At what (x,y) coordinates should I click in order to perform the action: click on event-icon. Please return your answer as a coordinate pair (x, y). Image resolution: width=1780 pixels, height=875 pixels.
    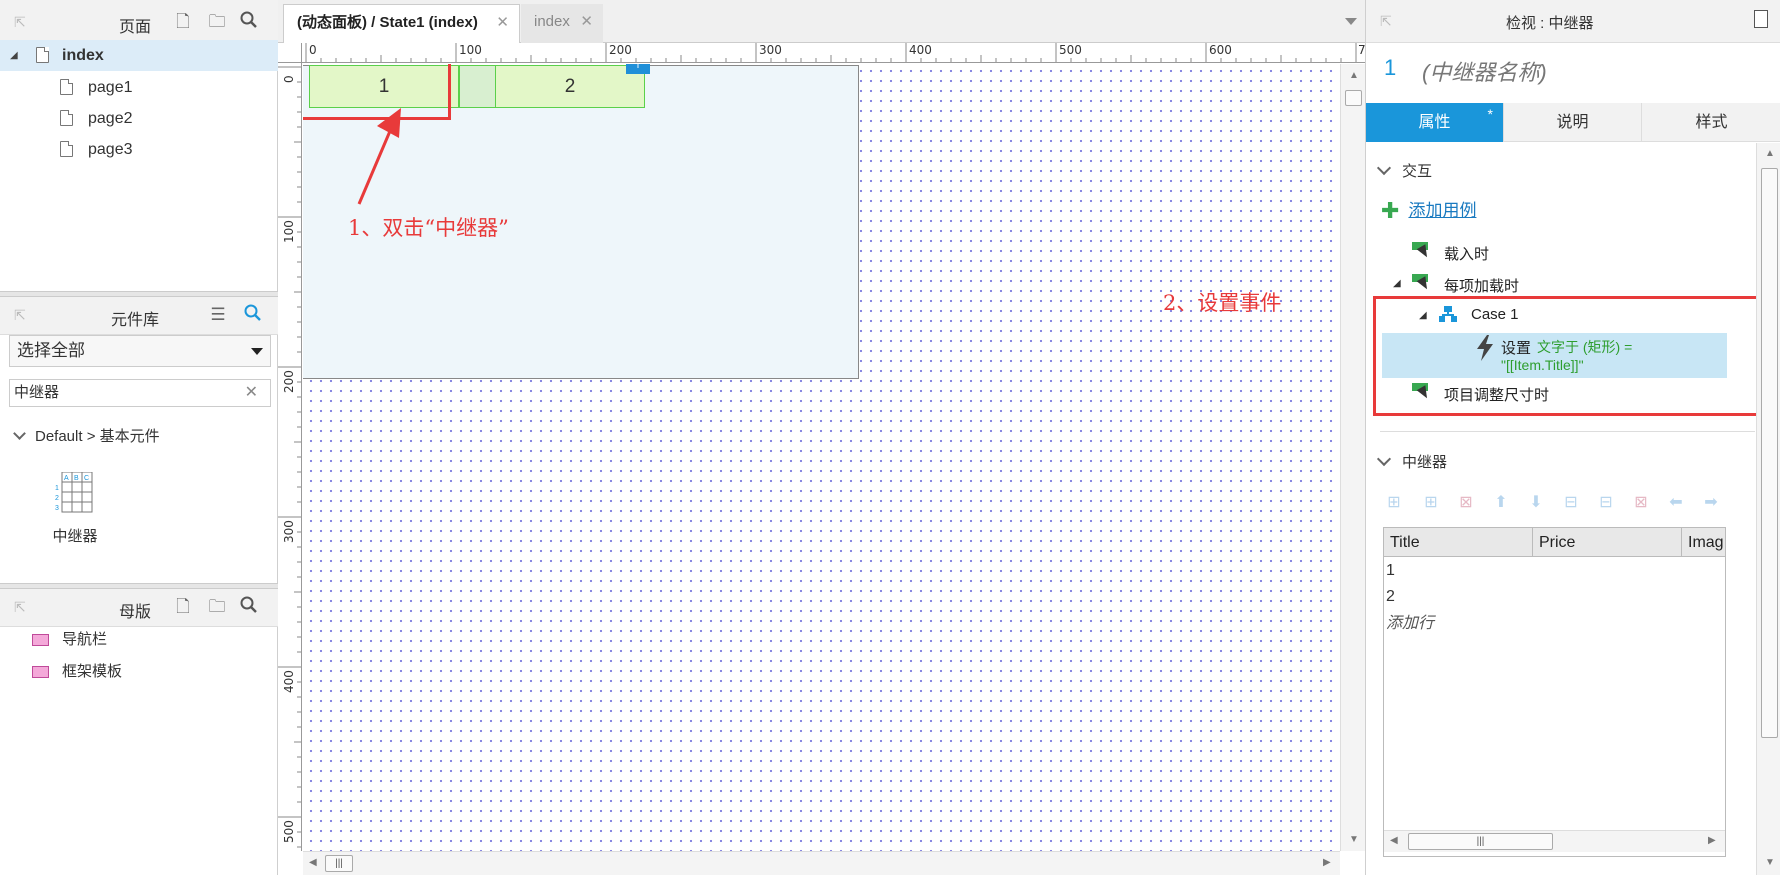
    Looking at the image, I should click on (1422, 251).